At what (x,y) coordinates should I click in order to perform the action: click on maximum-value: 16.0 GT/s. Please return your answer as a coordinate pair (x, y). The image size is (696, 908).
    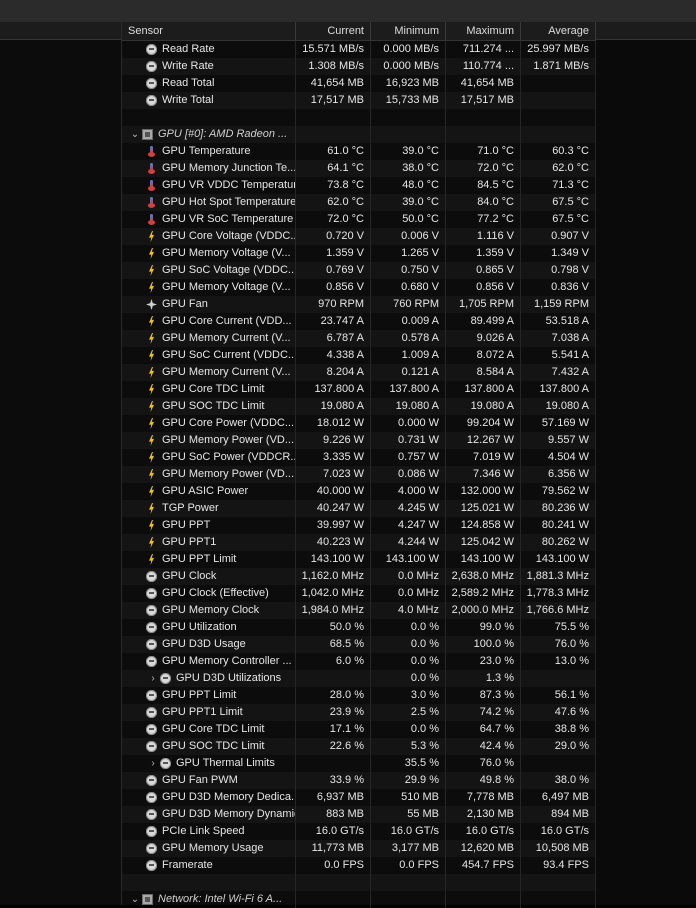
    Looking at the image, I should click on (483, 831).